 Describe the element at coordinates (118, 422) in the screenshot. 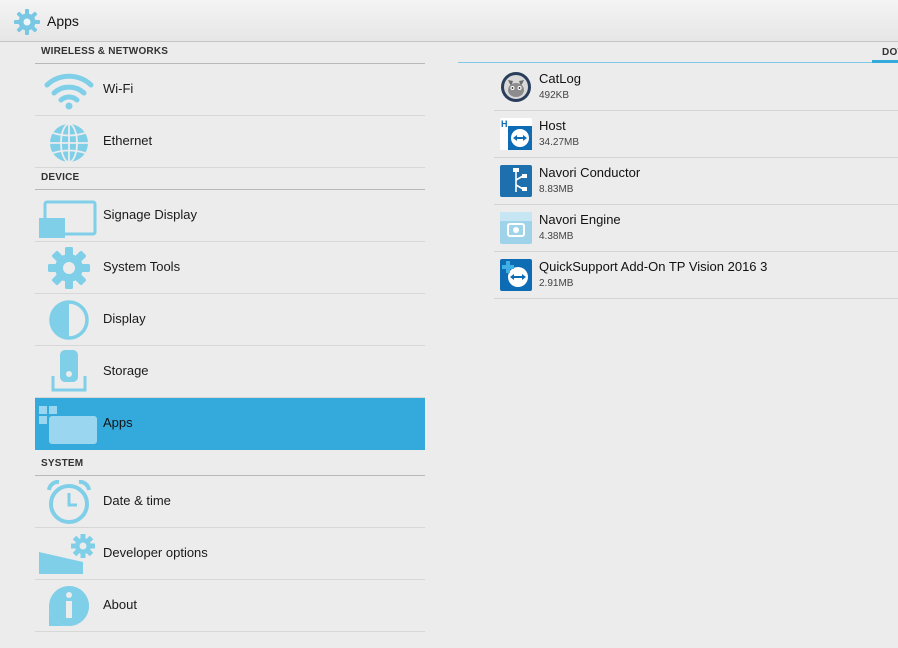

I see `sidebar-item-label: Apps` at that location.